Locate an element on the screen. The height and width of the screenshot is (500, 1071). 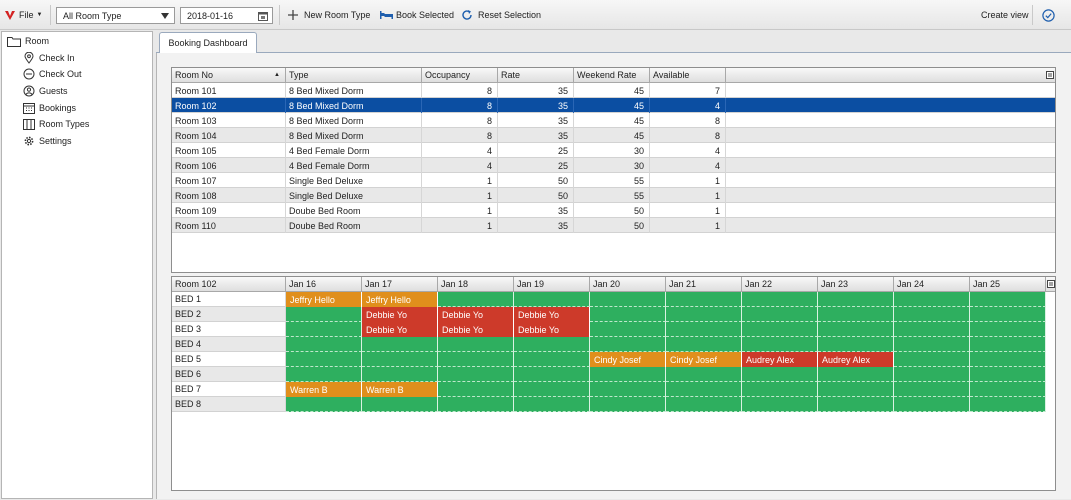
date-picker: 2018-01-16 is located at coordinates (226, 15).